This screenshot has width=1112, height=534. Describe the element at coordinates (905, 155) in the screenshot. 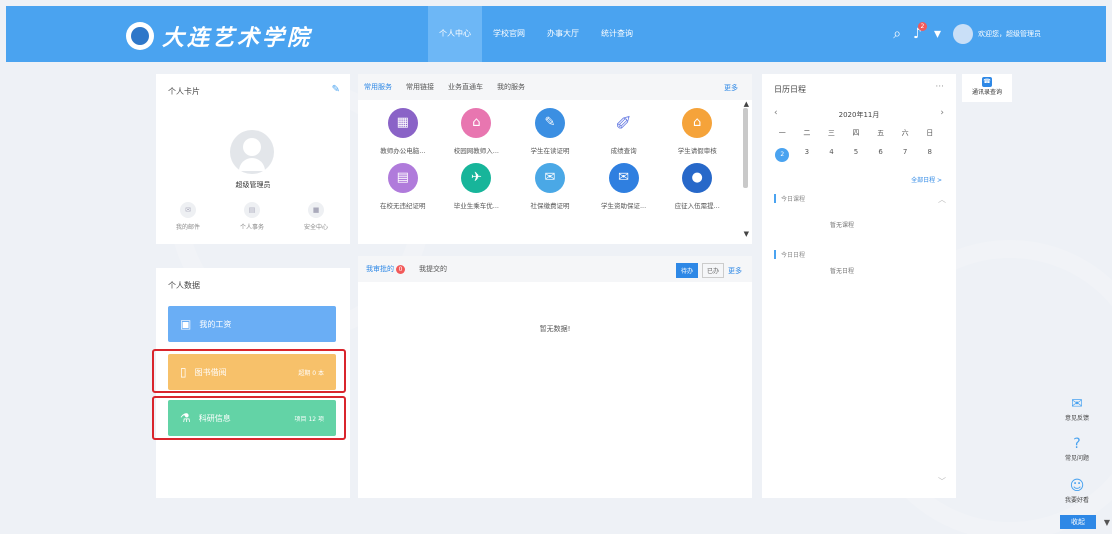

I see `date-cell: 7` at that location.